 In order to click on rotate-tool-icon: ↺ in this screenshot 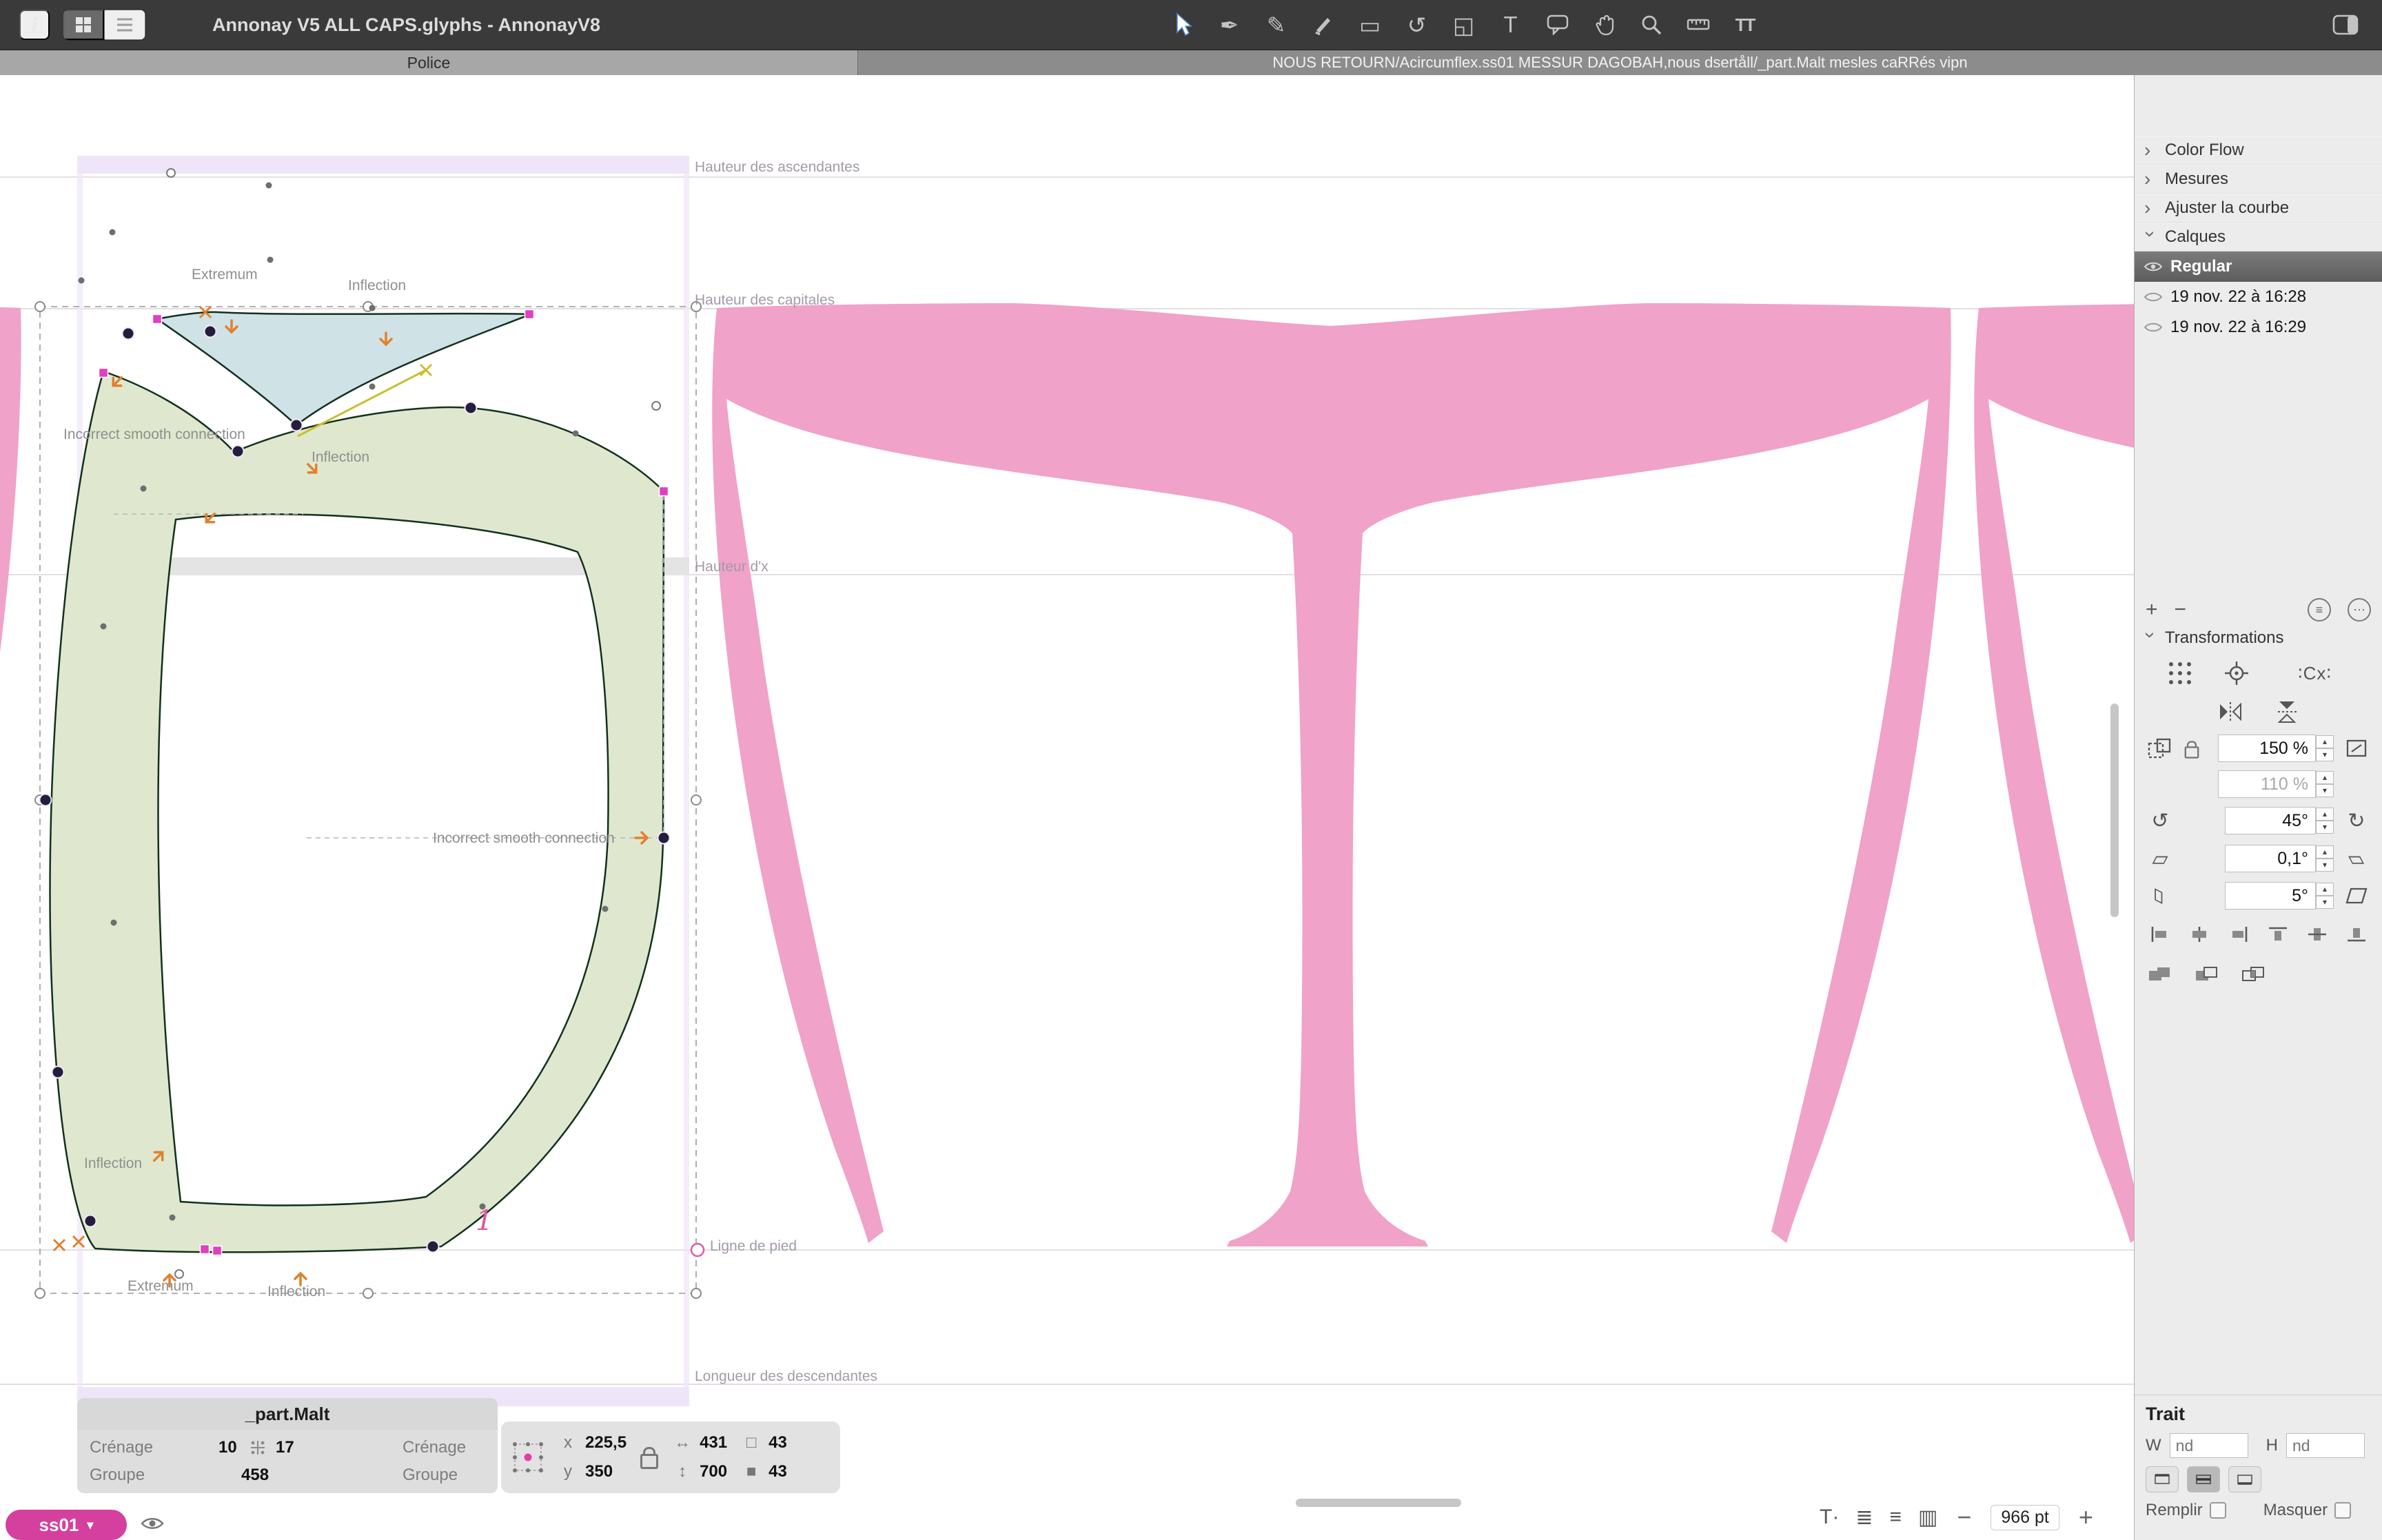, I will do `click(1417, 25)`.